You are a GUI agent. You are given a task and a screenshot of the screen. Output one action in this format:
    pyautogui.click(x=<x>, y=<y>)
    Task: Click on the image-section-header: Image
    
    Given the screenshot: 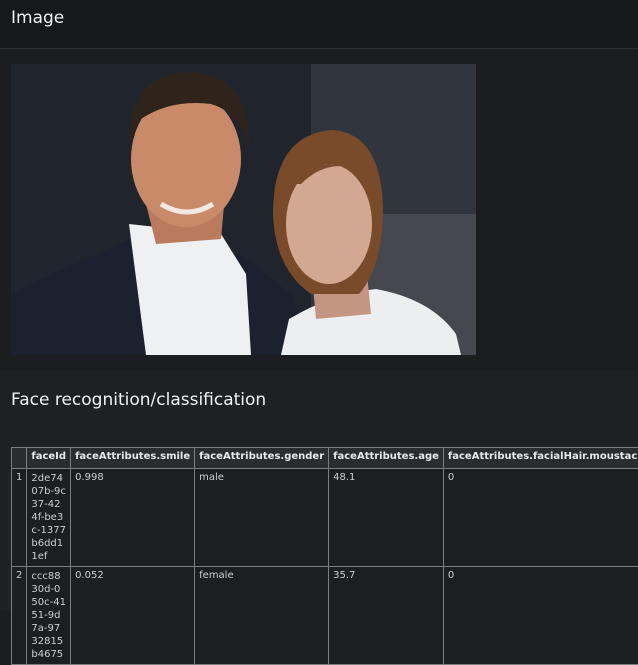 What is the action you would take?
    pyautogui.click(x=319, y=24)
    